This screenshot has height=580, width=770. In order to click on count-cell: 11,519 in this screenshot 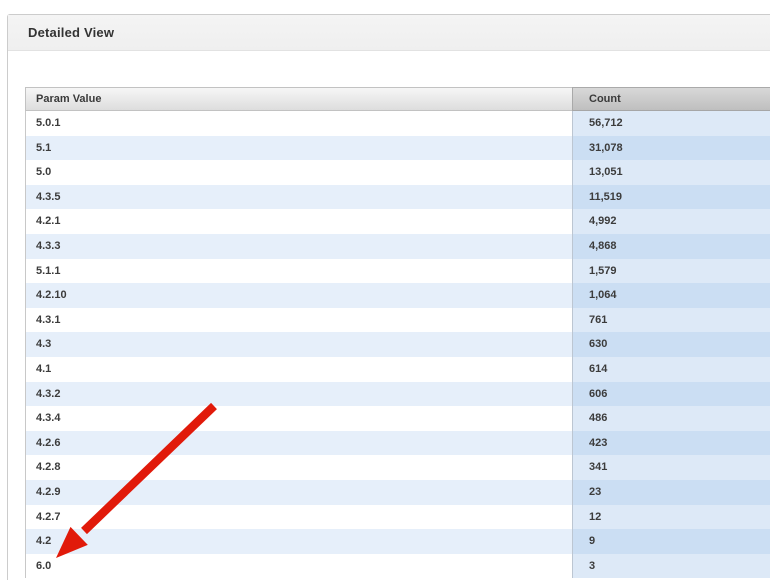, I will do `click(671, 197)`.